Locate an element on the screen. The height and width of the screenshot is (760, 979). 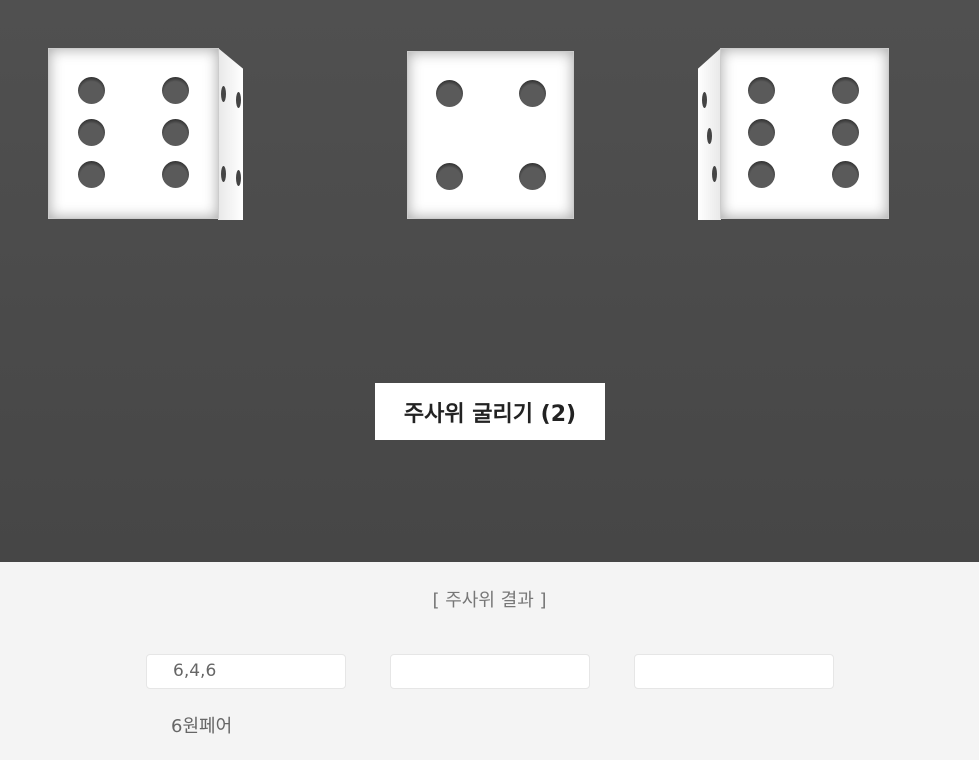
result-field-1: 6,4,6 is located at coordinates (246, 671).